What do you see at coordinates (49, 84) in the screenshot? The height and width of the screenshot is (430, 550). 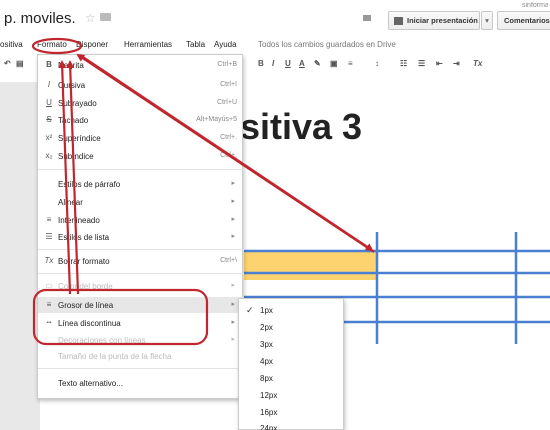 I see `italic-icon: I` at bounding box center [49, 84].